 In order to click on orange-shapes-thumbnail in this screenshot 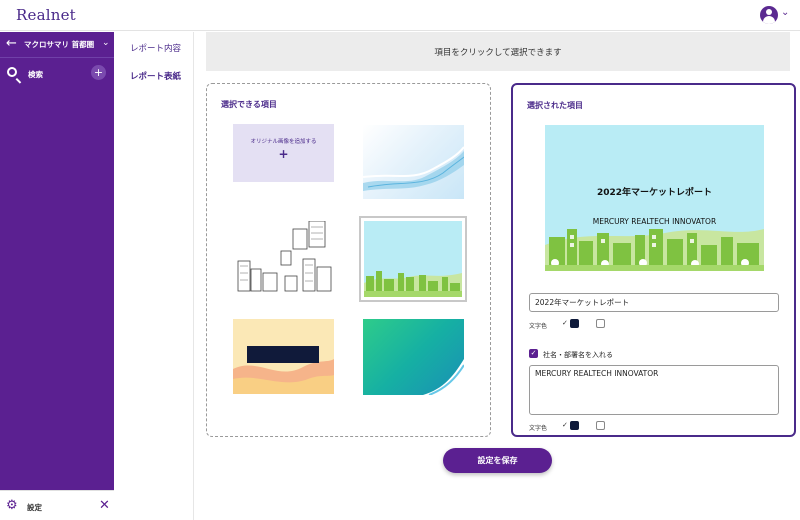, I will do `click(283, 356)`.